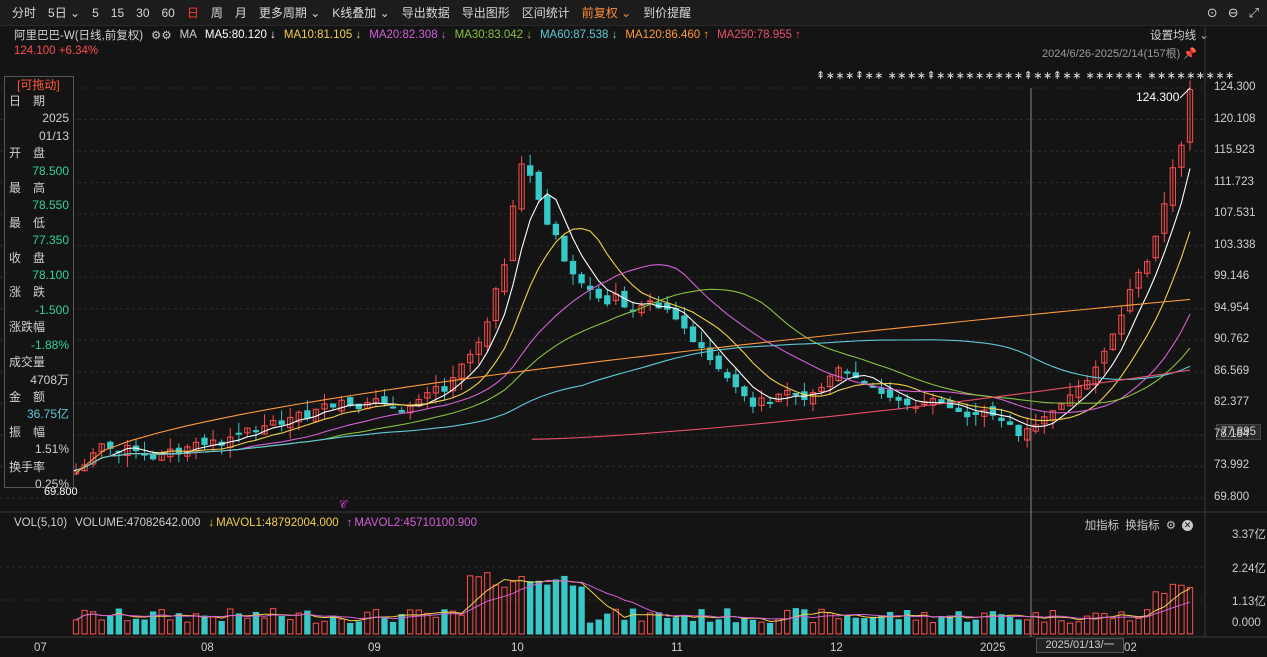 The image size is (1267, 657). I want to click on price-tick: 86.569, so click(1231, 371).